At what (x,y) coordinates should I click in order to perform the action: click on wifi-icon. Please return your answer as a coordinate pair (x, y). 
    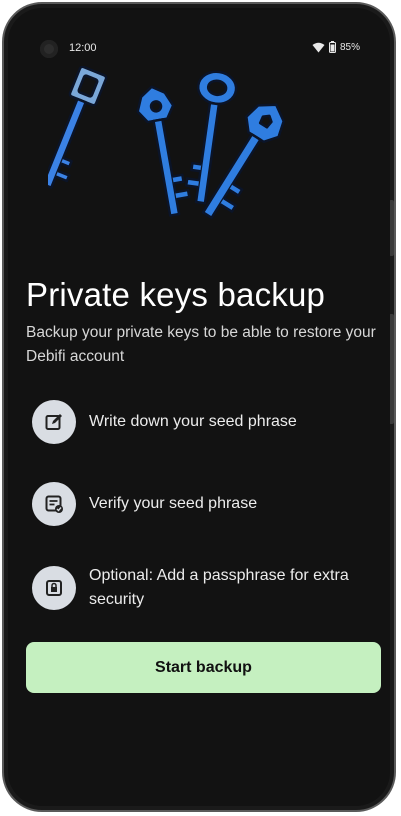
    Looking at the image, I should click on (318, 47).